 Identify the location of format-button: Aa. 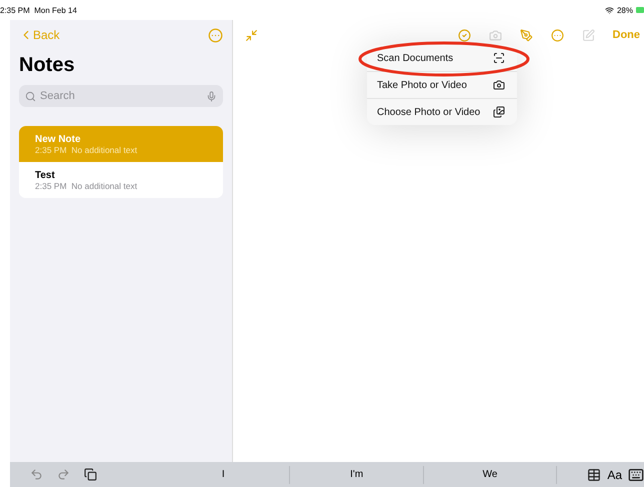
(614, 475).